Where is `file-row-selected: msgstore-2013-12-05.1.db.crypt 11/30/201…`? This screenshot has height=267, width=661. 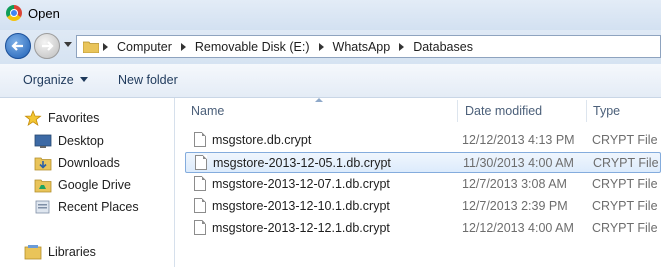
file-row-selected: msgstore-2013-12-05.1.db.crypt 11/30/201… is located at coordinates (423, 162).